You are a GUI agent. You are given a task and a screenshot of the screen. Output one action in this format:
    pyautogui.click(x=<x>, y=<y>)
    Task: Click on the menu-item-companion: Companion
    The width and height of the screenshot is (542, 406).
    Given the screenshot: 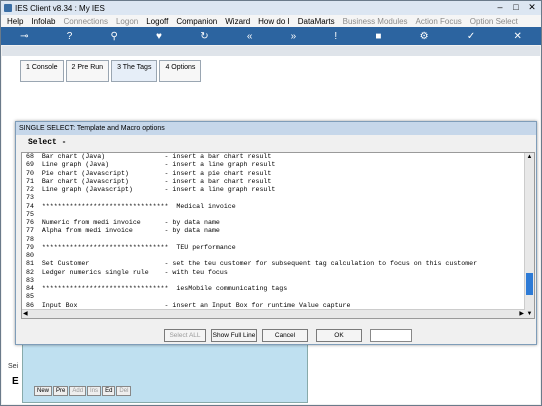 What is the action you would take?
    pyautogui.click(x=196, y=21)
    